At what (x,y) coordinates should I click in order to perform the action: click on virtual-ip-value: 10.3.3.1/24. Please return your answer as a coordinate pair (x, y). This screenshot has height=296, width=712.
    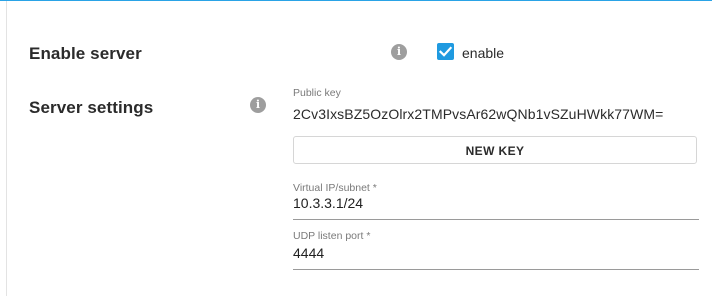
    Looking at the image, I should click on (328, 203).